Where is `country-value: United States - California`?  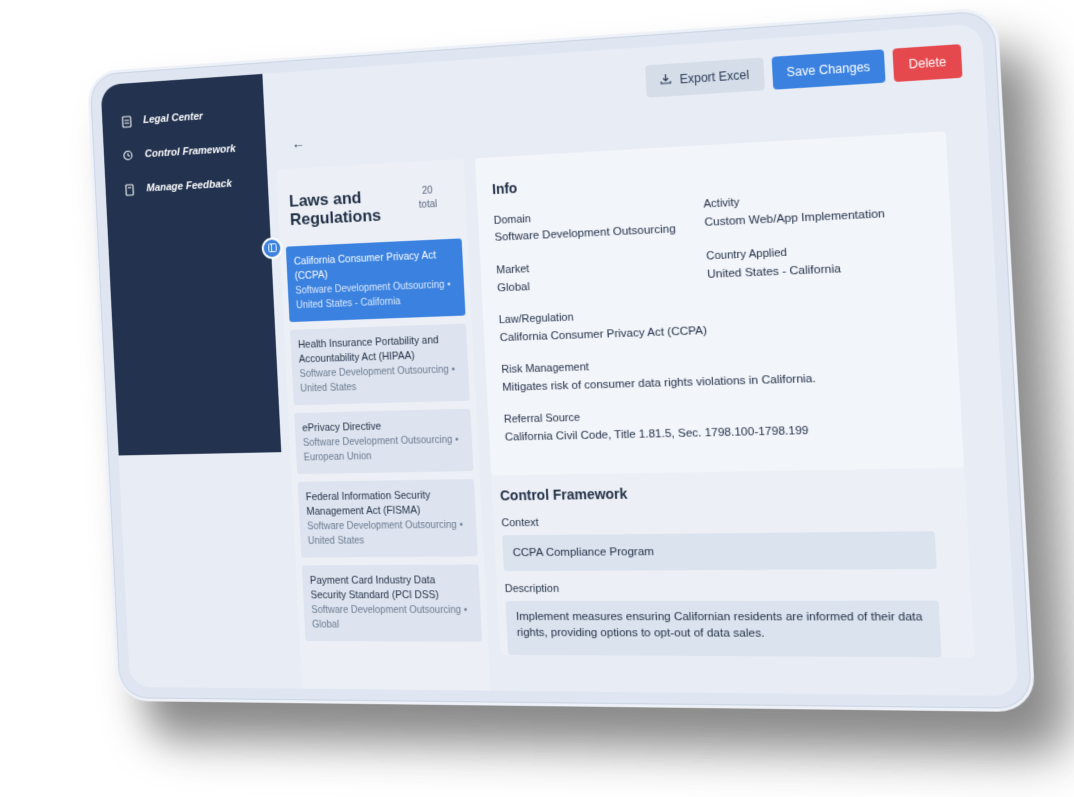 country-value: United States - California is located at coordinates (774, 272).